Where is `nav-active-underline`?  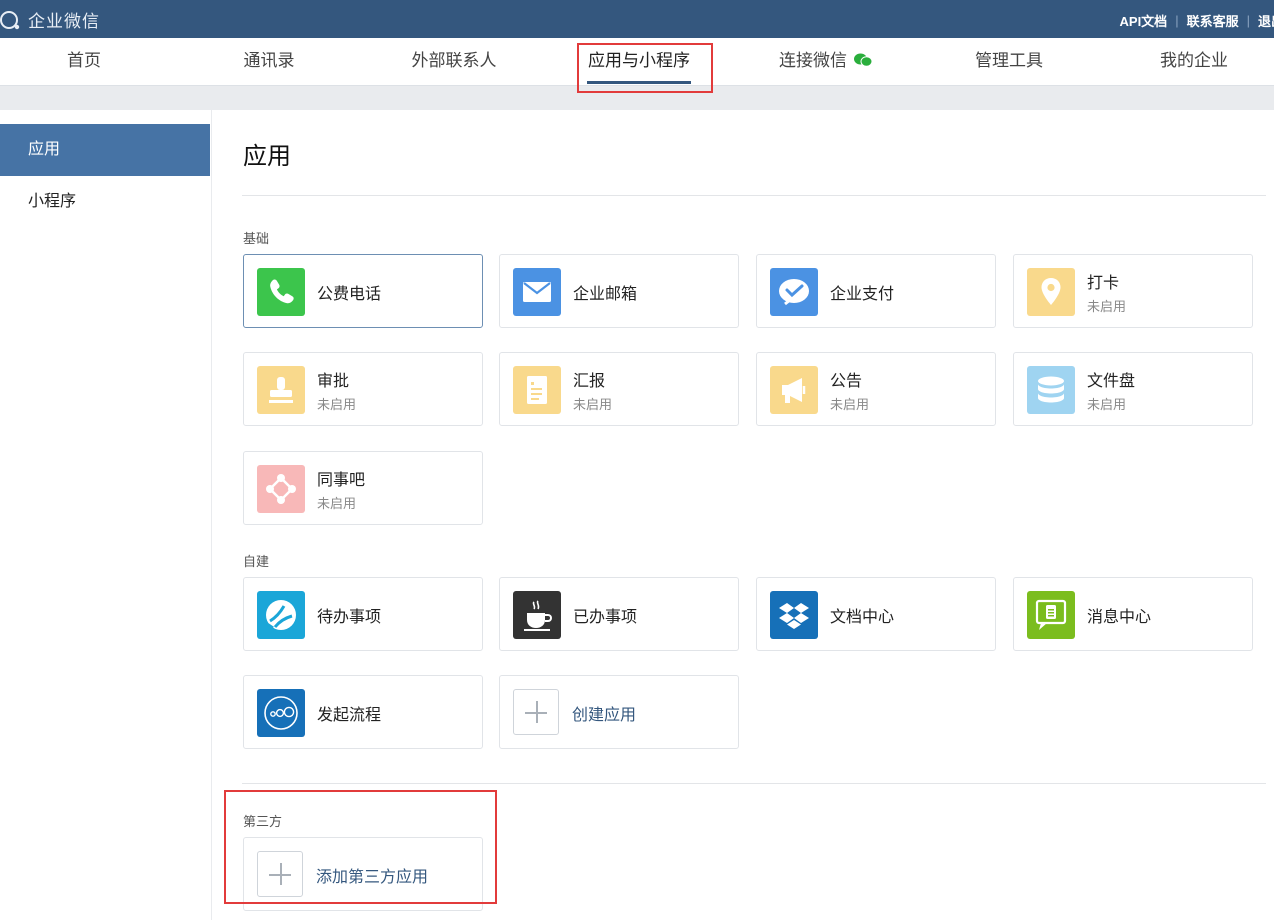 nav-active-underline is located at coordinates (639, 82).